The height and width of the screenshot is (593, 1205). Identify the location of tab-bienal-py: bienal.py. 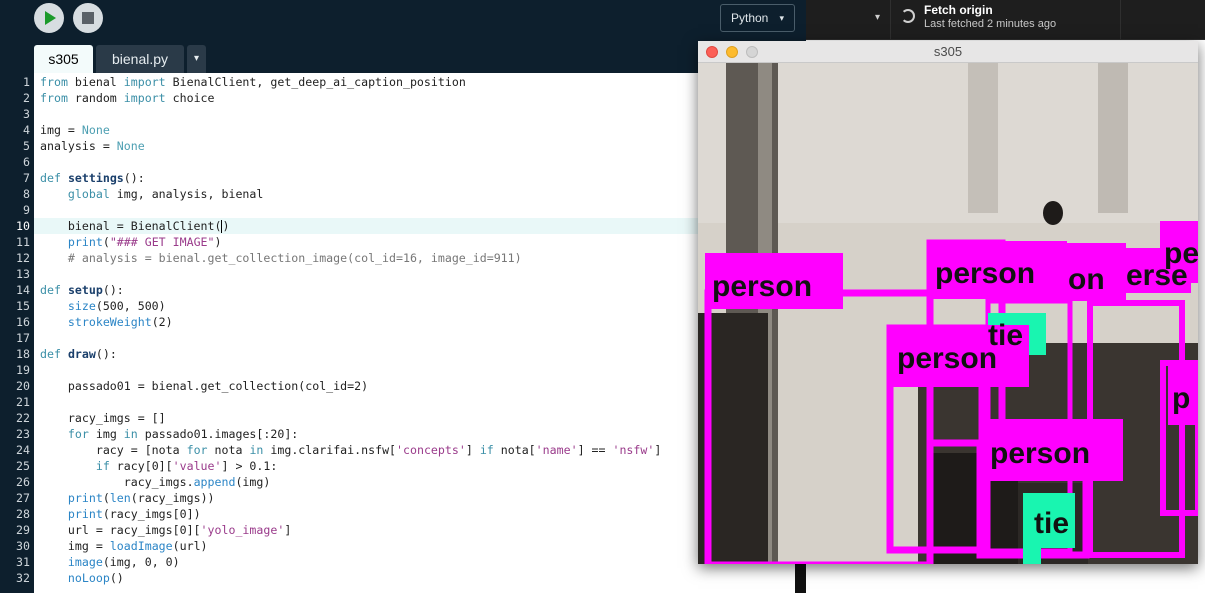
(140, 59).